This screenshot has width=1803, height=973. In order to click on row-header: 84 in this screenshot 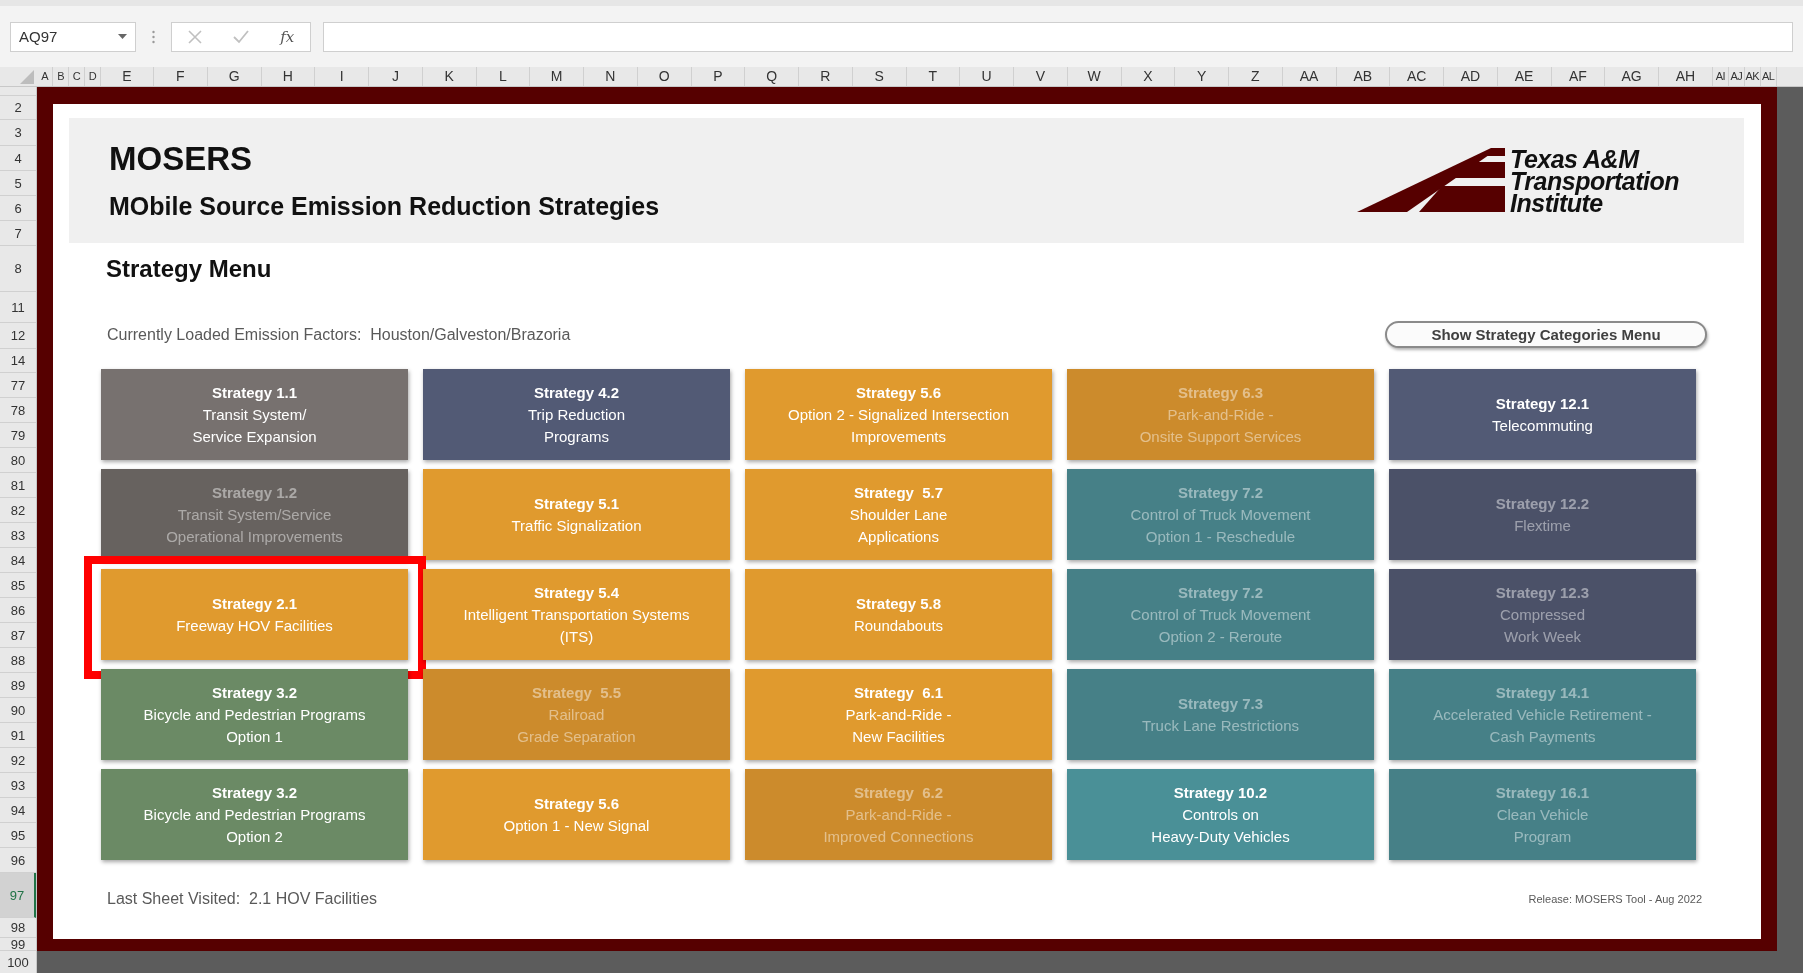, I will do `click(18, 560)`.